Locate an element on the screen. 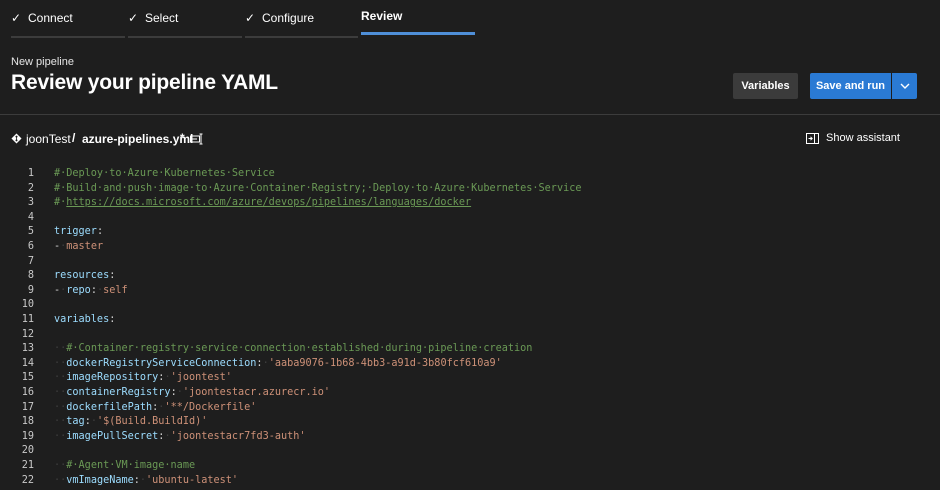 The width and height of the screenshot is (940, 490). code-token: dockerfilePath is located at coordinates (109, 407).